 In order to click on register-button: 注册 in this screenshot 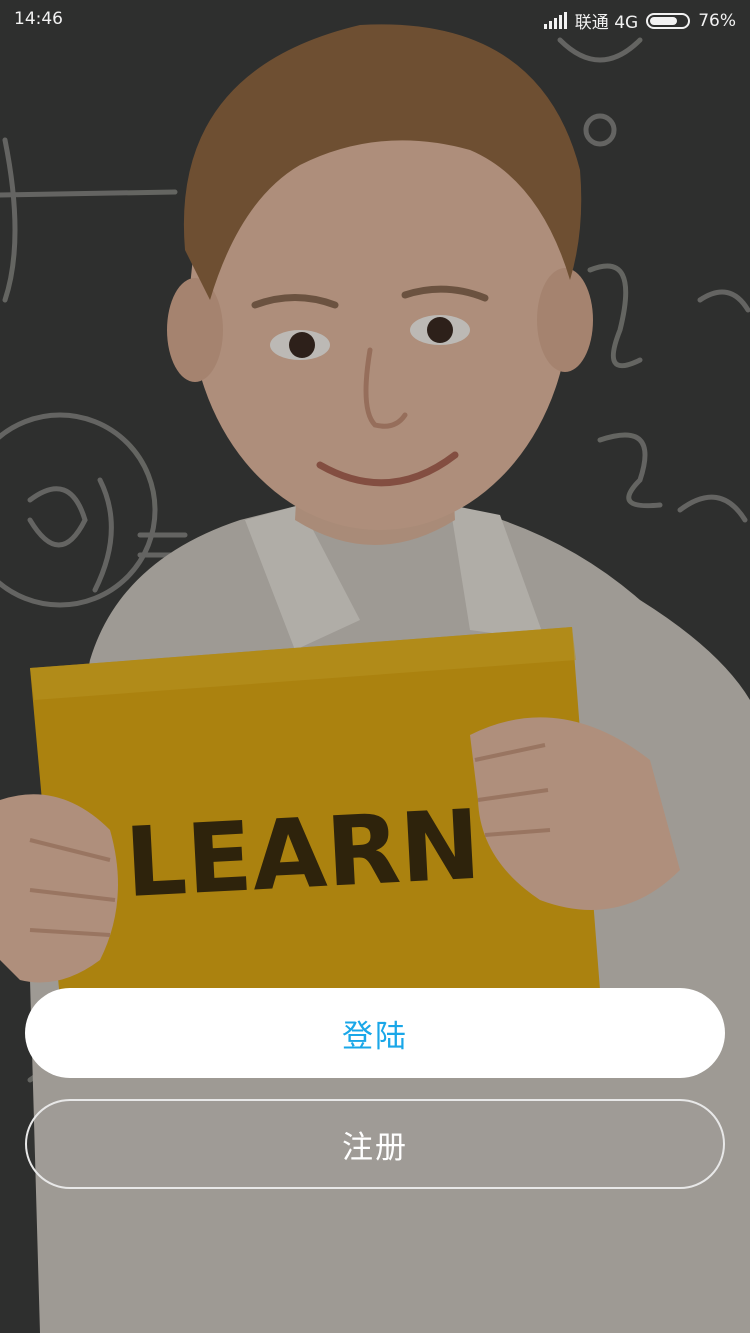, I will do `click(375, 1144)`.